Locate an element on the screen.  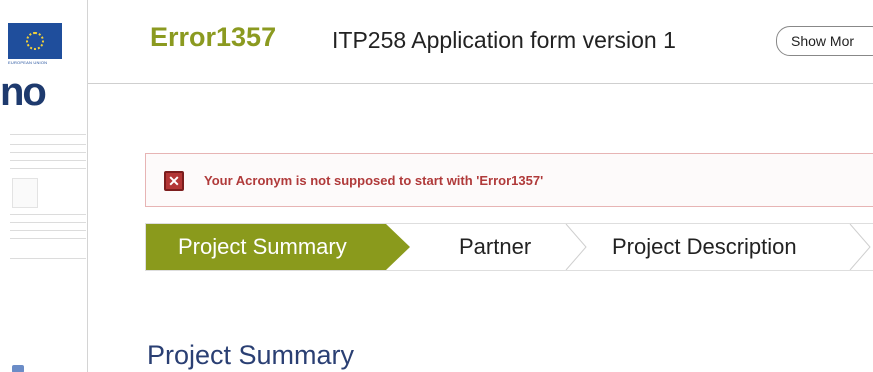
section-heading: Project Summary is located at coordinates (251, 355).